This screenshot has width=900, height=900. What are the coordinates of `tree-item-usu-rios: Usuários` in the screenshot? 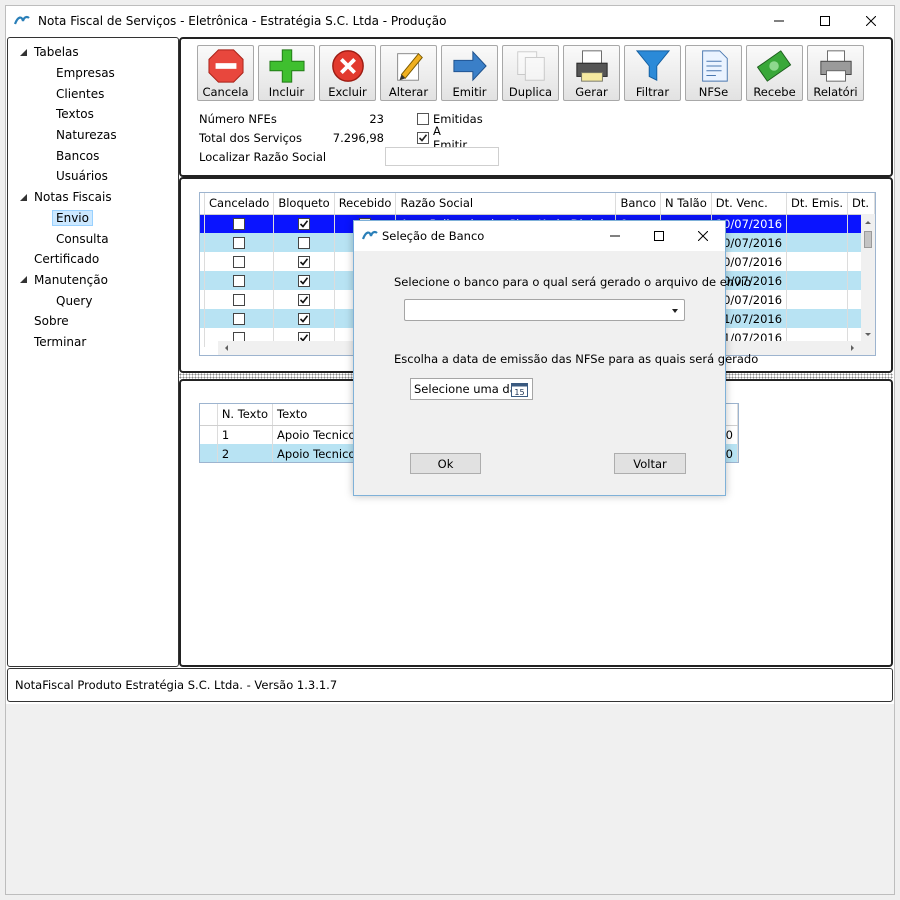 It's located at (93, 176).